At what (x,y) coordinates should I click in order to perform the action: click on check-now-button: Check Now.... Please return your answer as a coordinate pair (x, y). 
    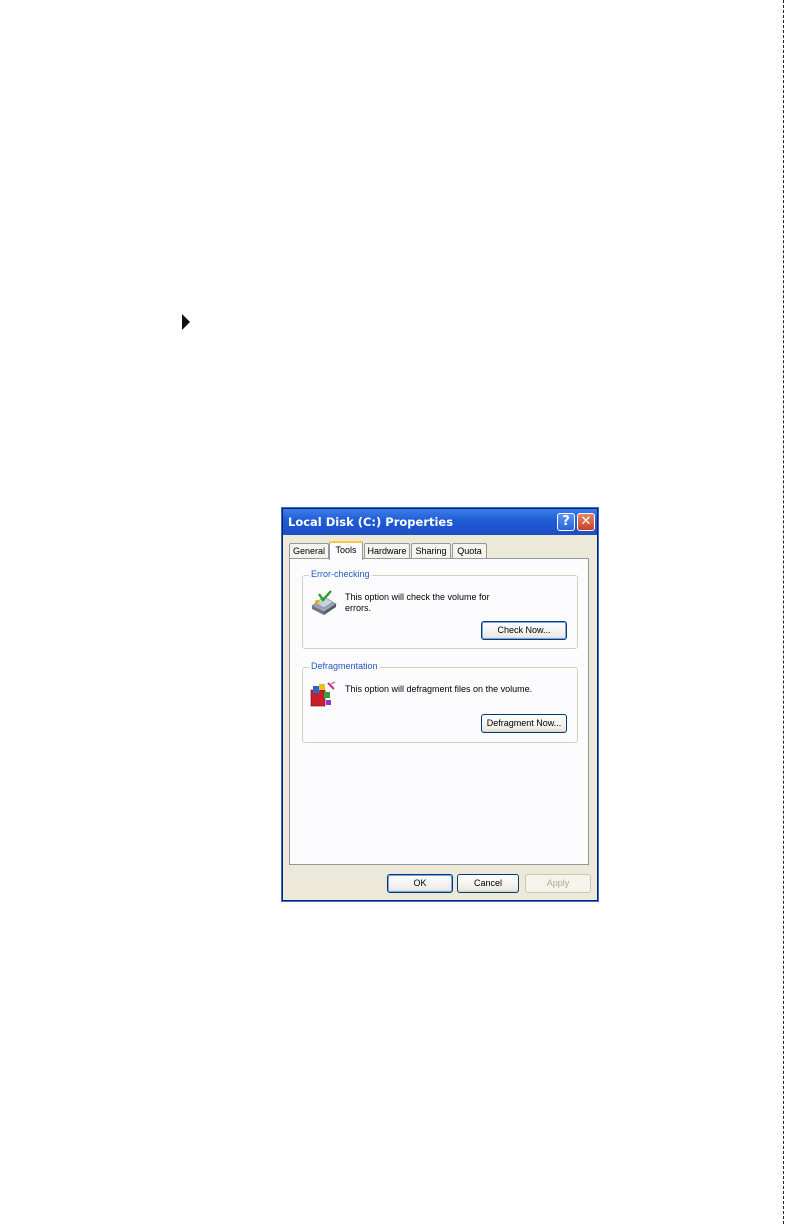
    Looking at the image, I should click on (524, 630).